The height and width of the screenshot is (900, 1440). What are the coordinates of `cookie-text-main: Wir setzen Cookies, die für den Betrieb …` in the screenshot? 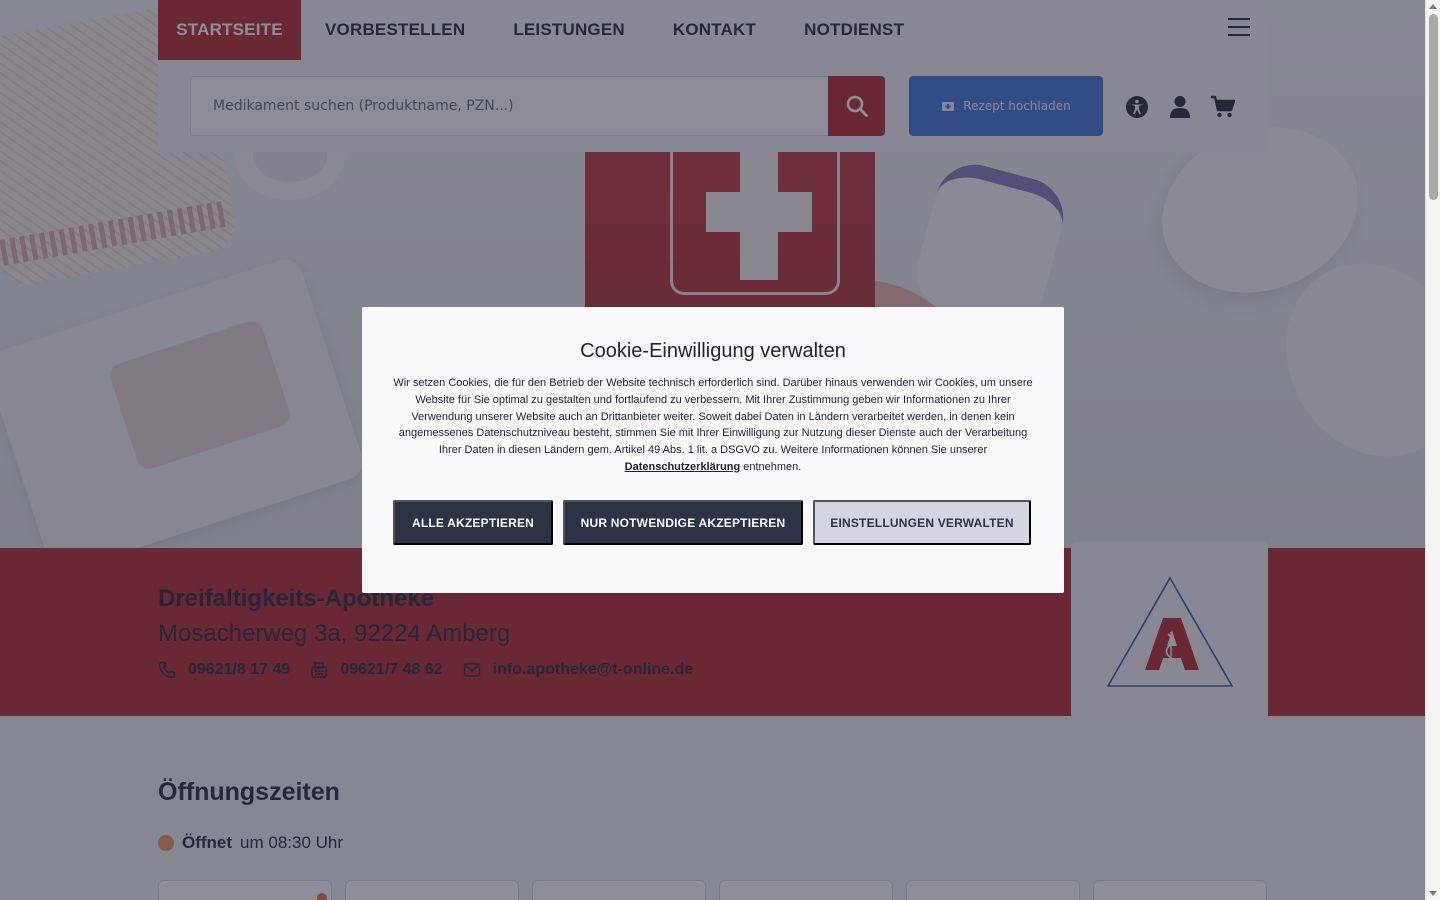 It's located at (713, 417).